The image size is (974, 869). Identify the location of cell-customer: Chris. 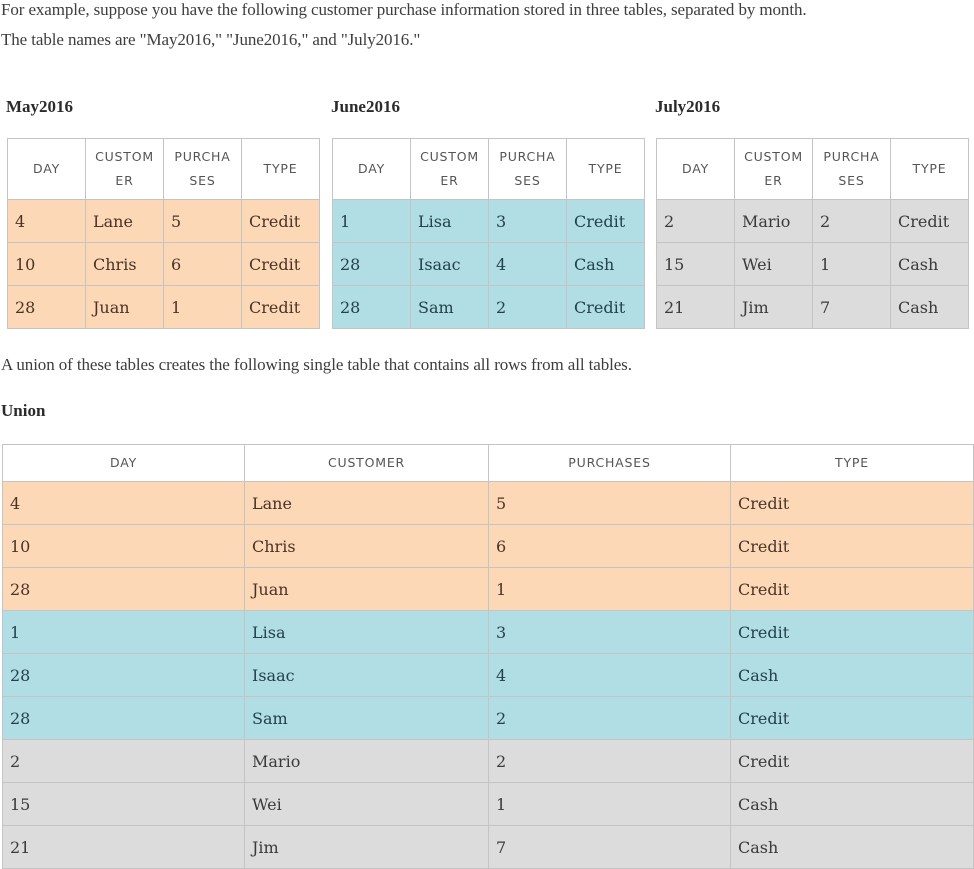
(366, 546).